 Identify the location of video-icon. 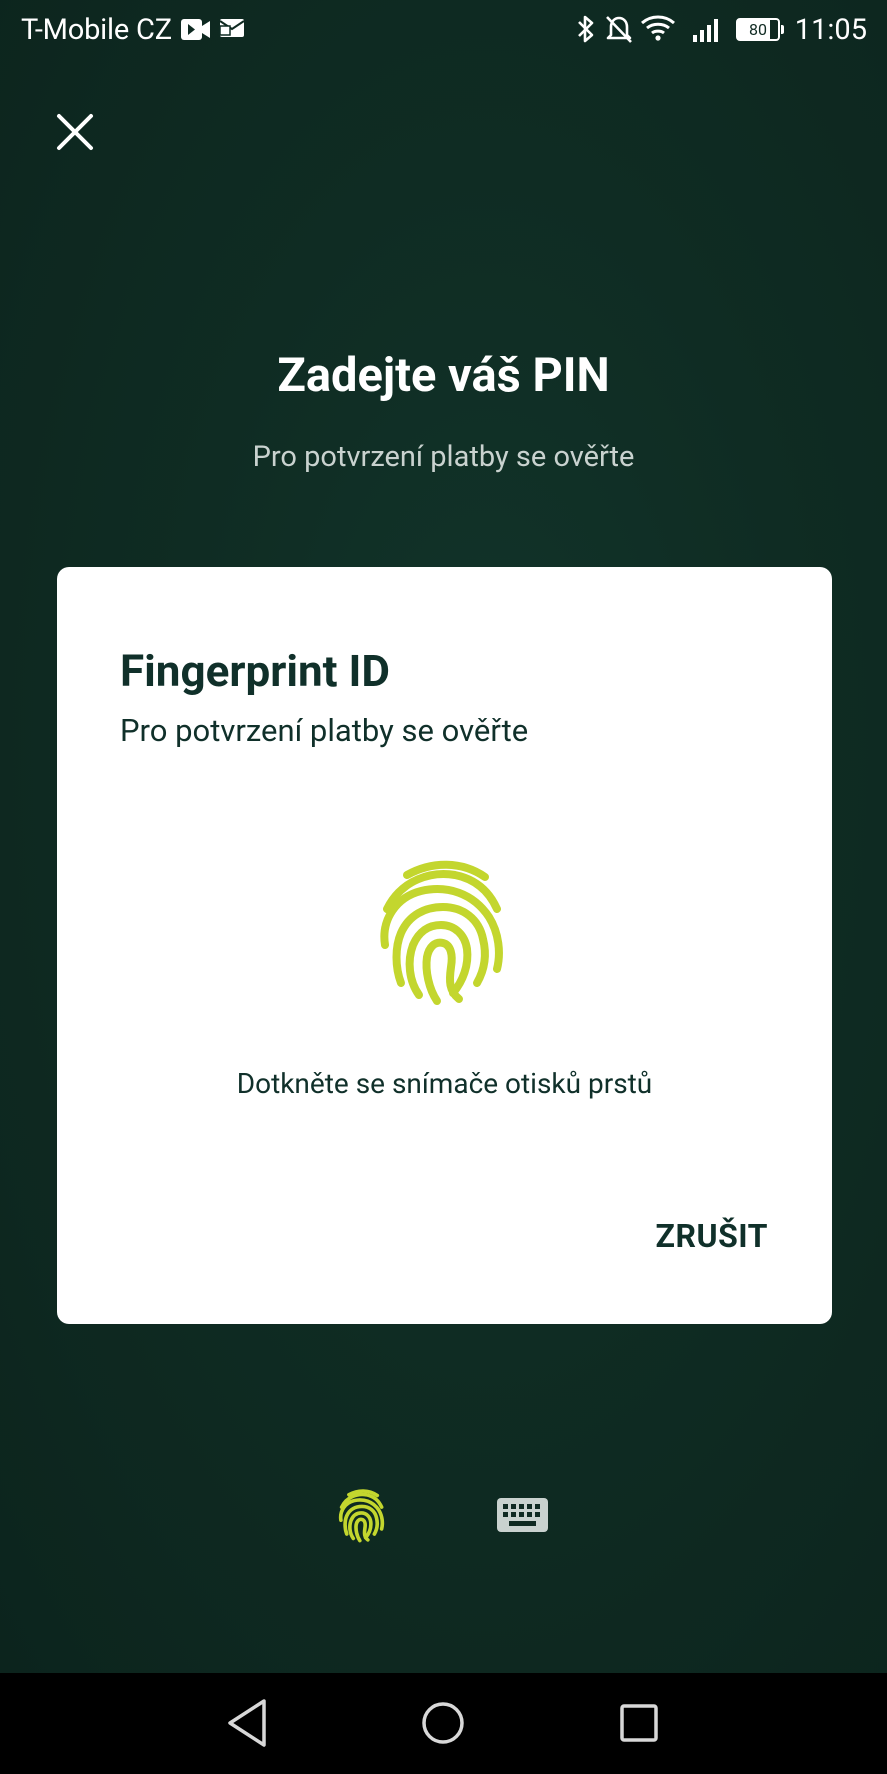
(195, 29).